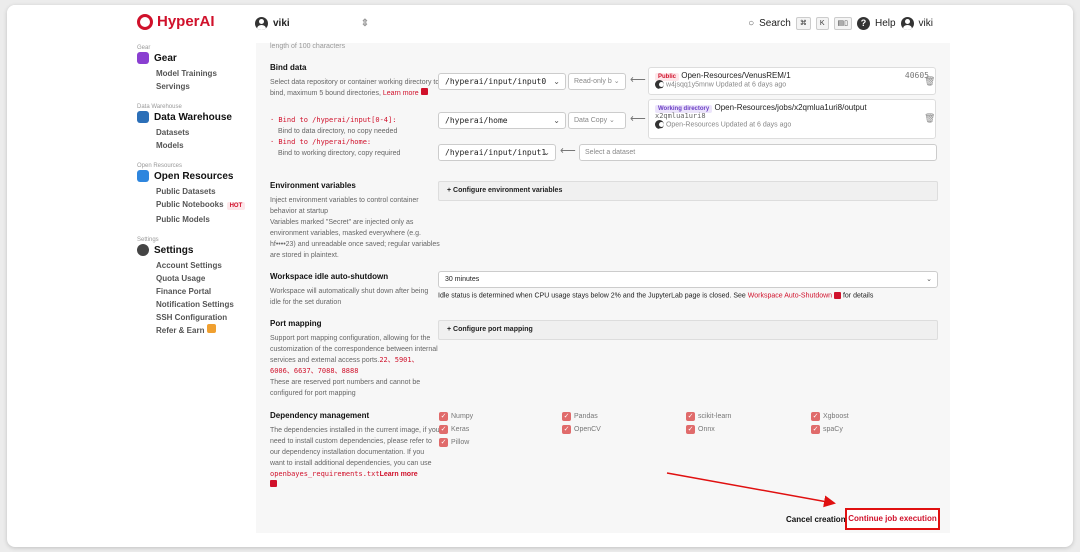  Describe the element at coordinates (751, 490) in the screenshot. I see `annotation-arrow` at that location.